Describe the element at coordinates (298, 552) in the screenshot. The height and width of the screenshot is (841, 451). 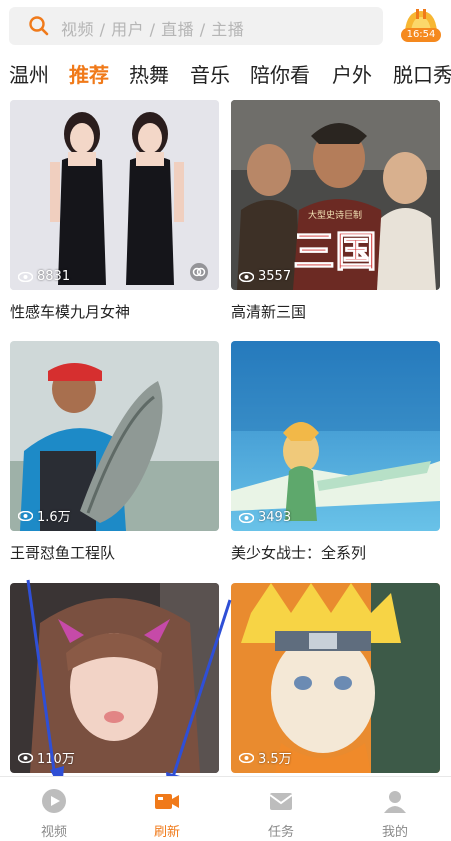
I see `video-title: 美少女战士：全系列` at that location.